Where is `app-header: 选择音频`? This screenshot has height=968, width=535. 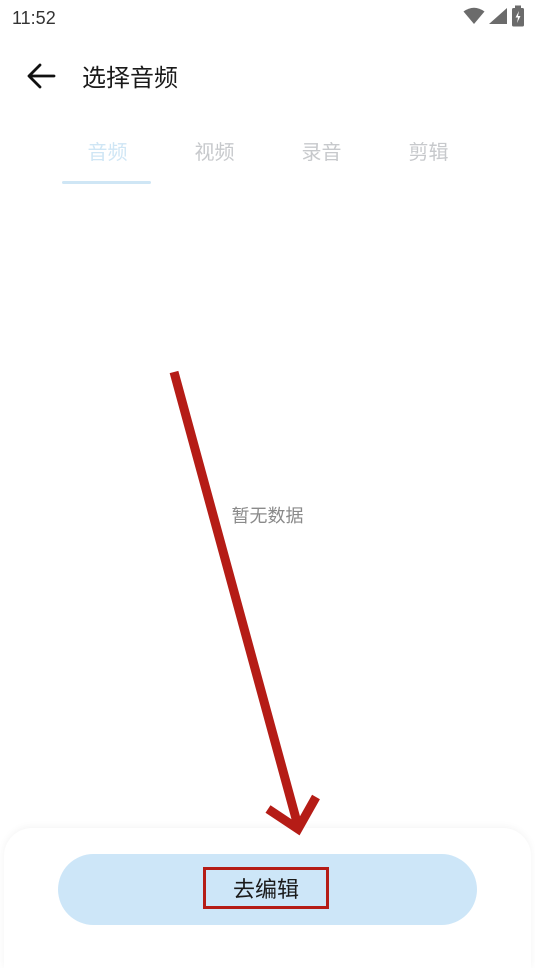 app-header: 选择音频 is located at coordinates (267, 78).